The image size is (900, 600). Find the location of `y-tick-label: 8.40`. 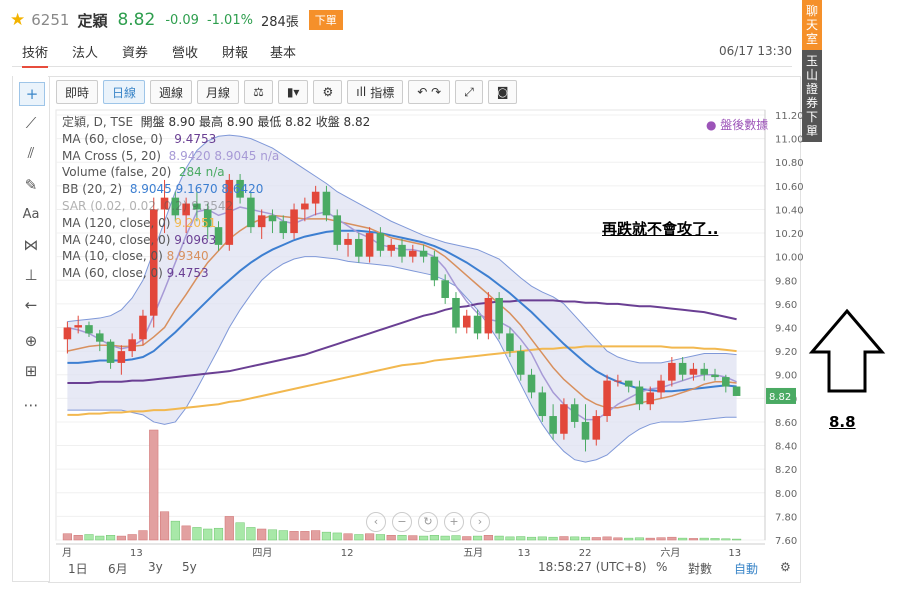

y-tick-label: 8.40 is located at coordinates (786, 447).